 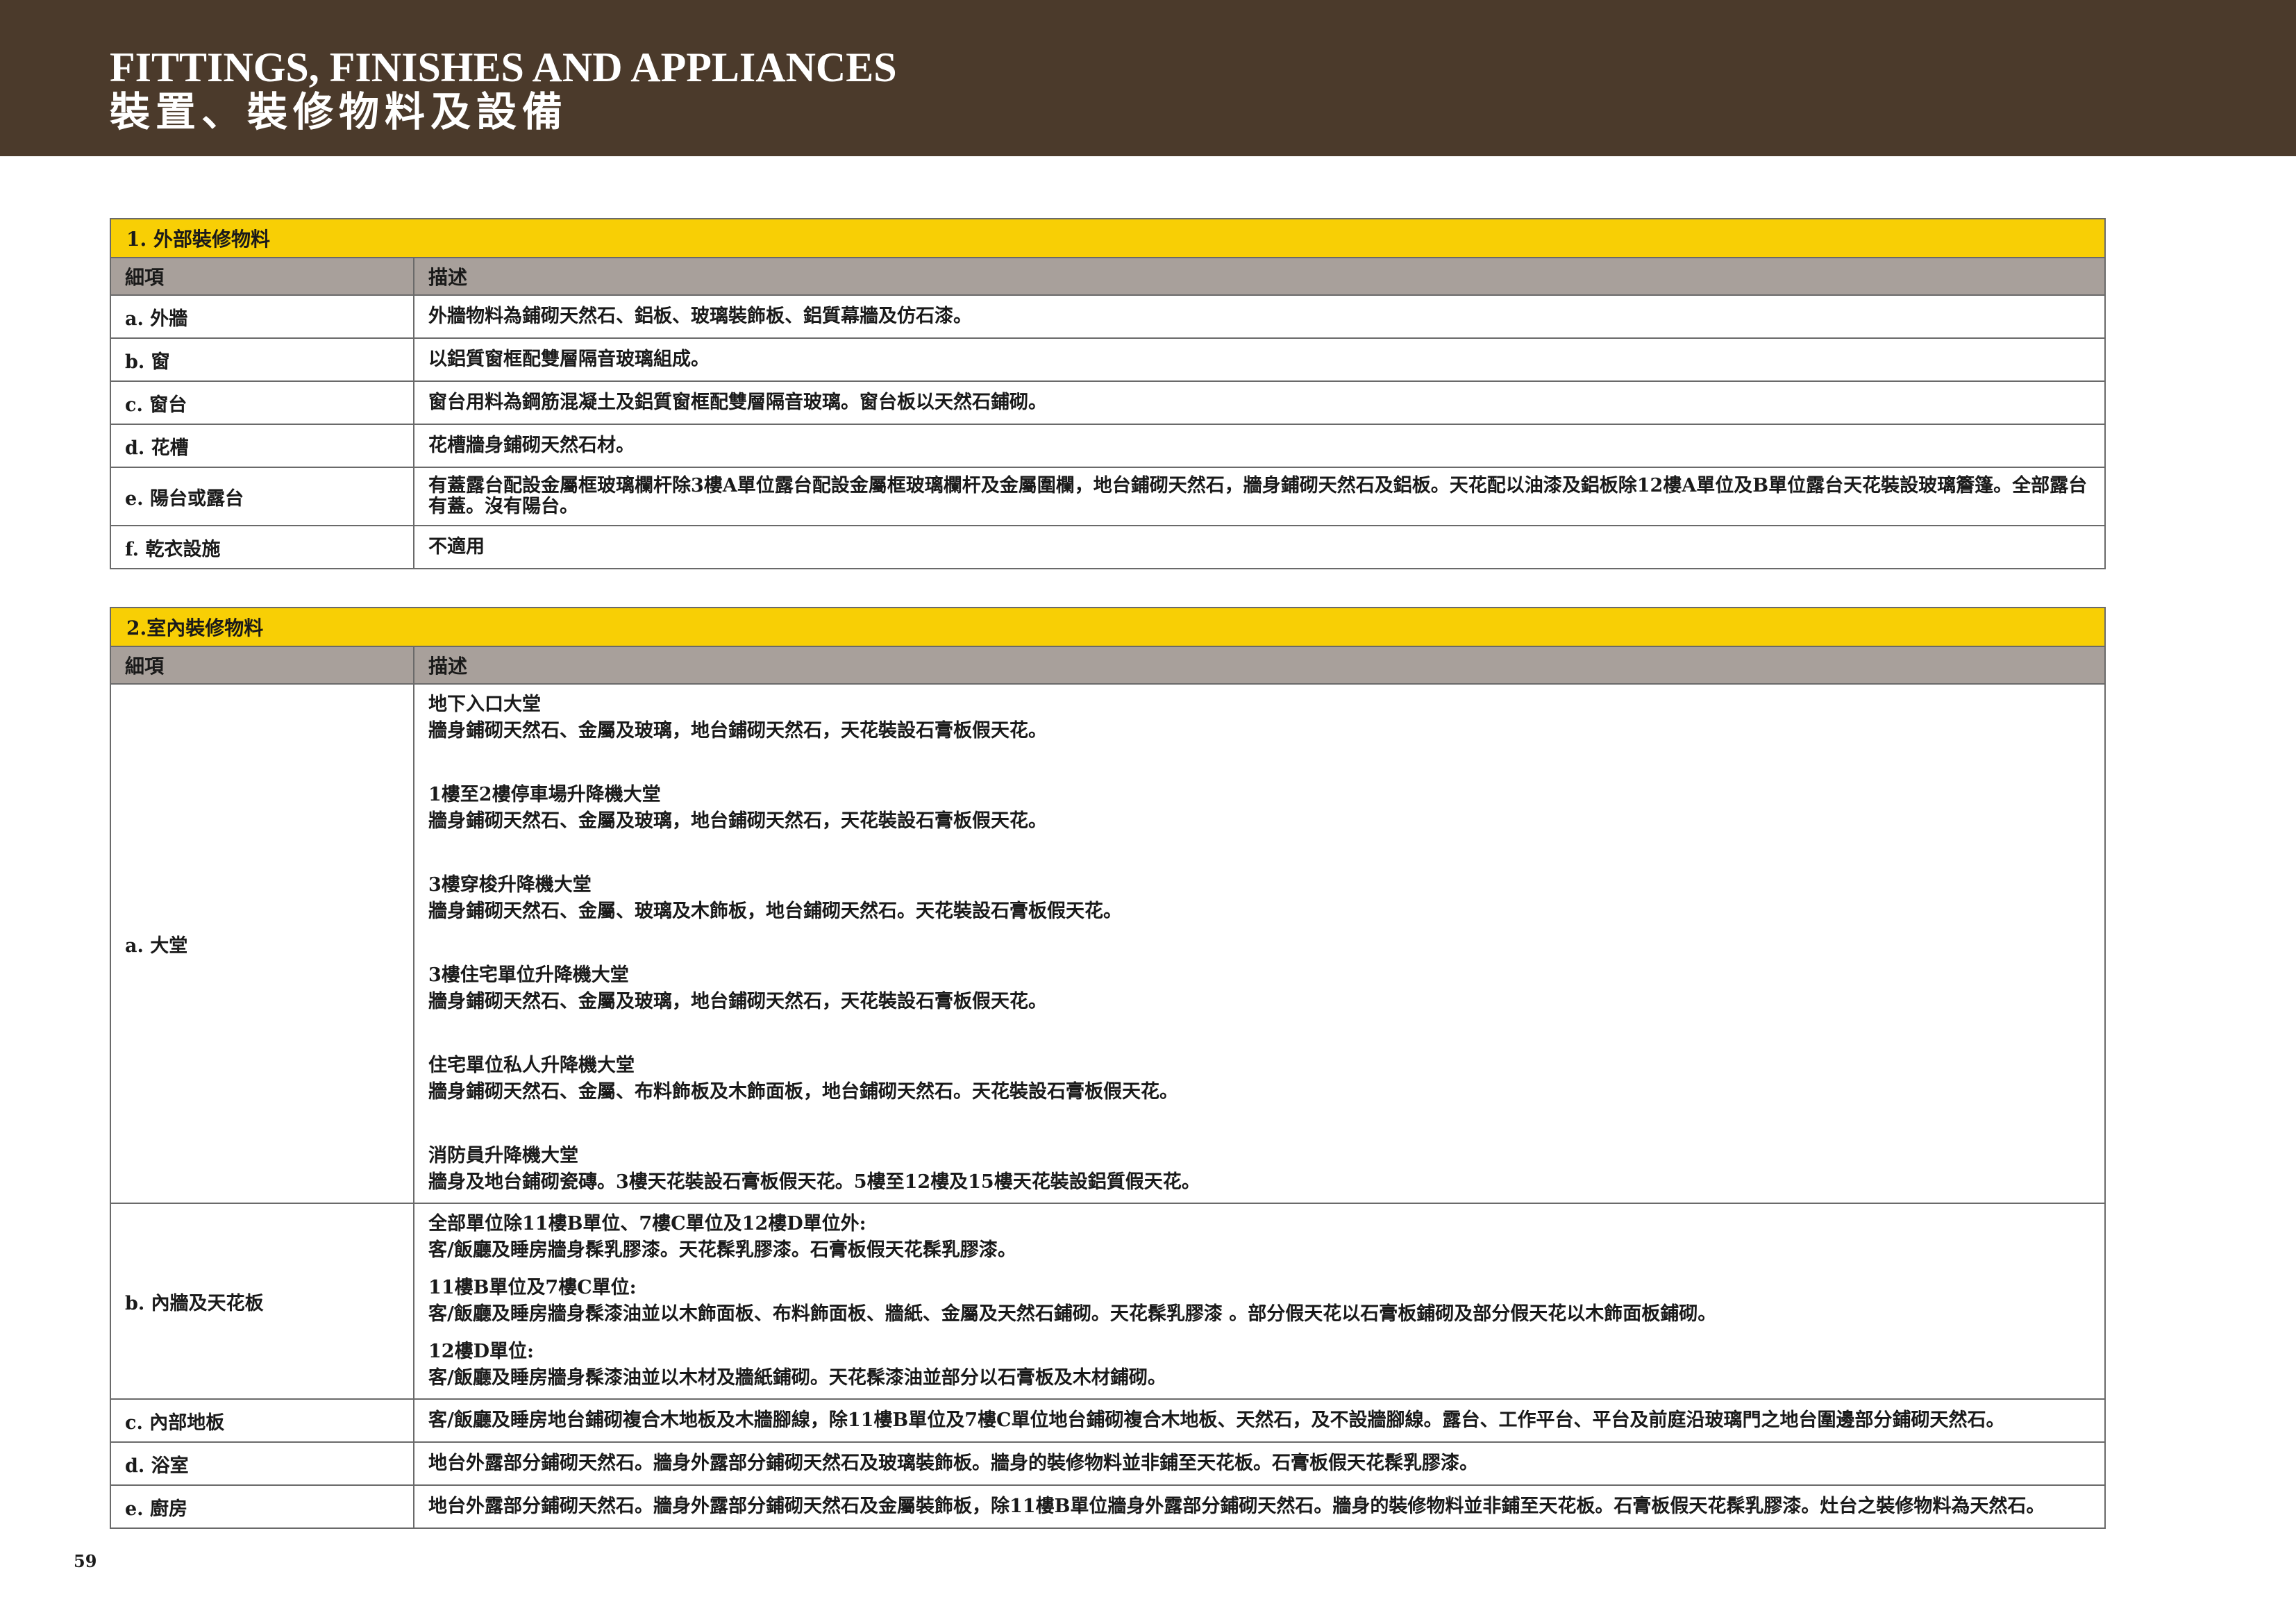 I want to click on page-number: 59, so click(x=85, y=1561).